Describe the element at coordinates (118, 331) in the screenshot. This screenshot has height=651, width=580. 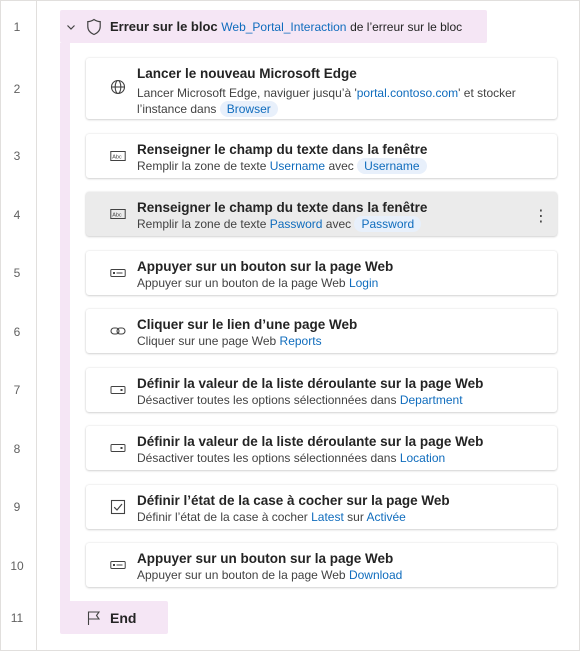
I see `link-icon` at that location.